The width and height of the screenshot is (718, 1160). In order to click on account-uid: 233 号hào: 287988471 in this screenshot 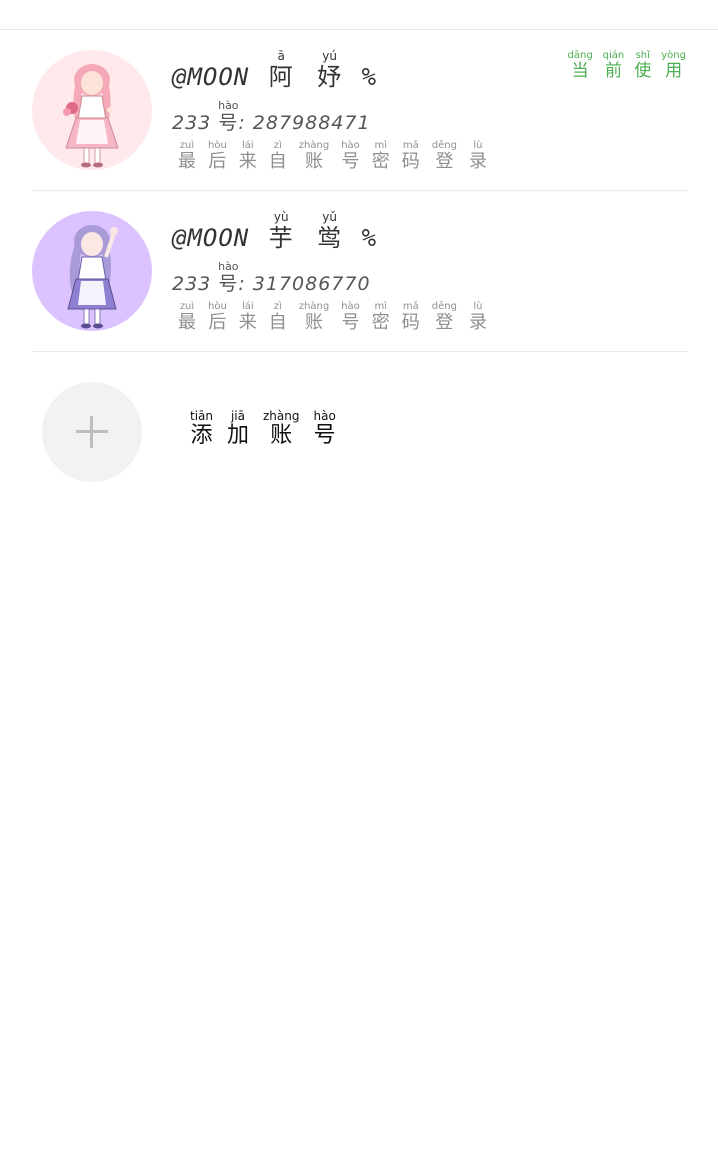, I will do `click(271, 116)`.